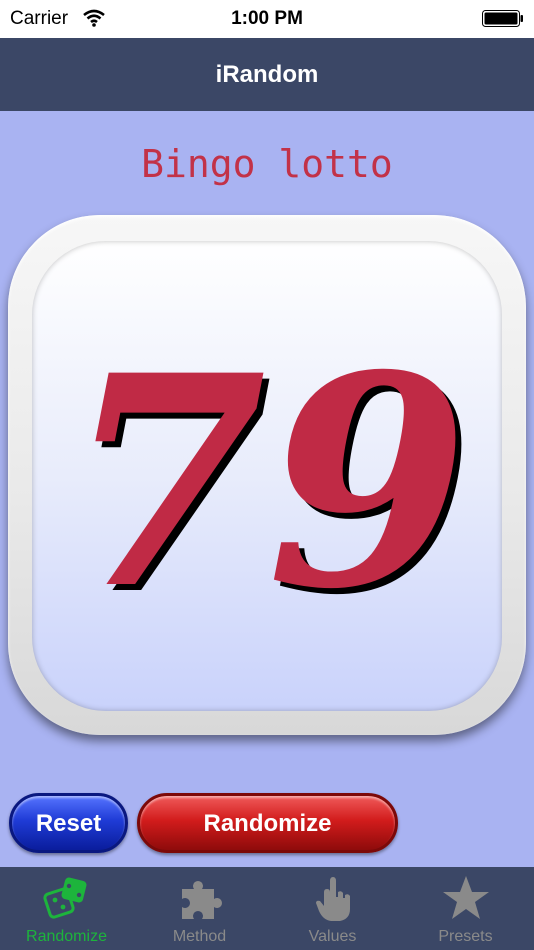  What do you see at coordinates (66, 936) in the screenshot?
I see `tab-label: Randomize` at bounding box center [66, 936].